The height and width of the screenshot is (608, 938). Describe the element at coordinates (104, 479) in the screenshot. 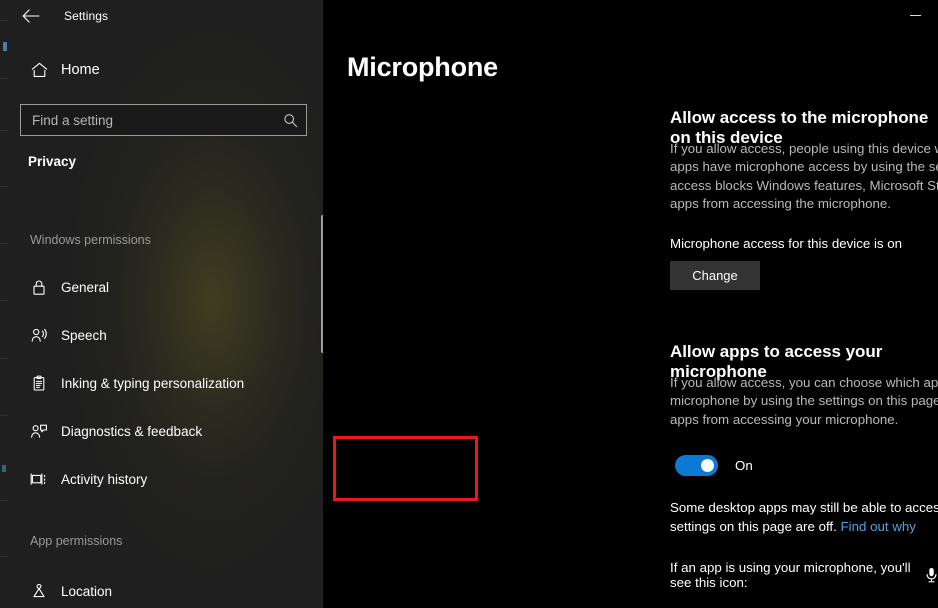

I see `sidebar-item-activity-history-label: Activity history` at that location.